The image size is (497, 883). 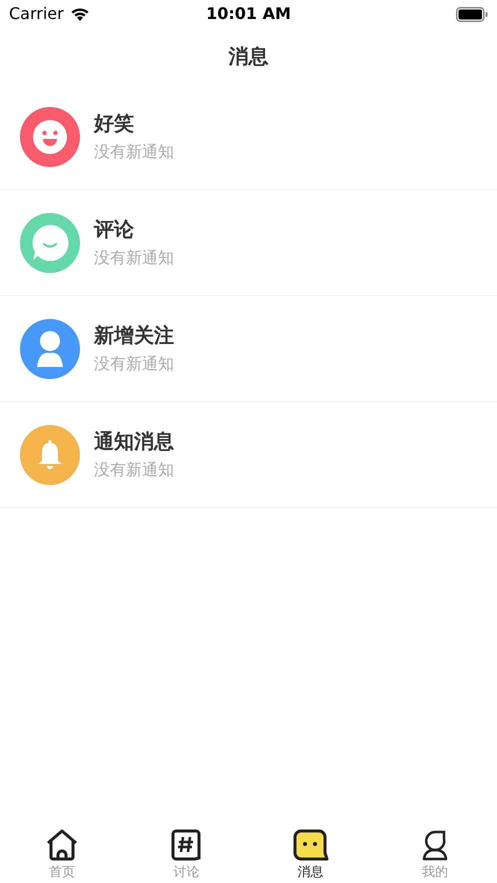 What do you see at coordinates (134, 335) in the screenshot?
I see `row-title: 新增关注` at bounding box center [134, 335].